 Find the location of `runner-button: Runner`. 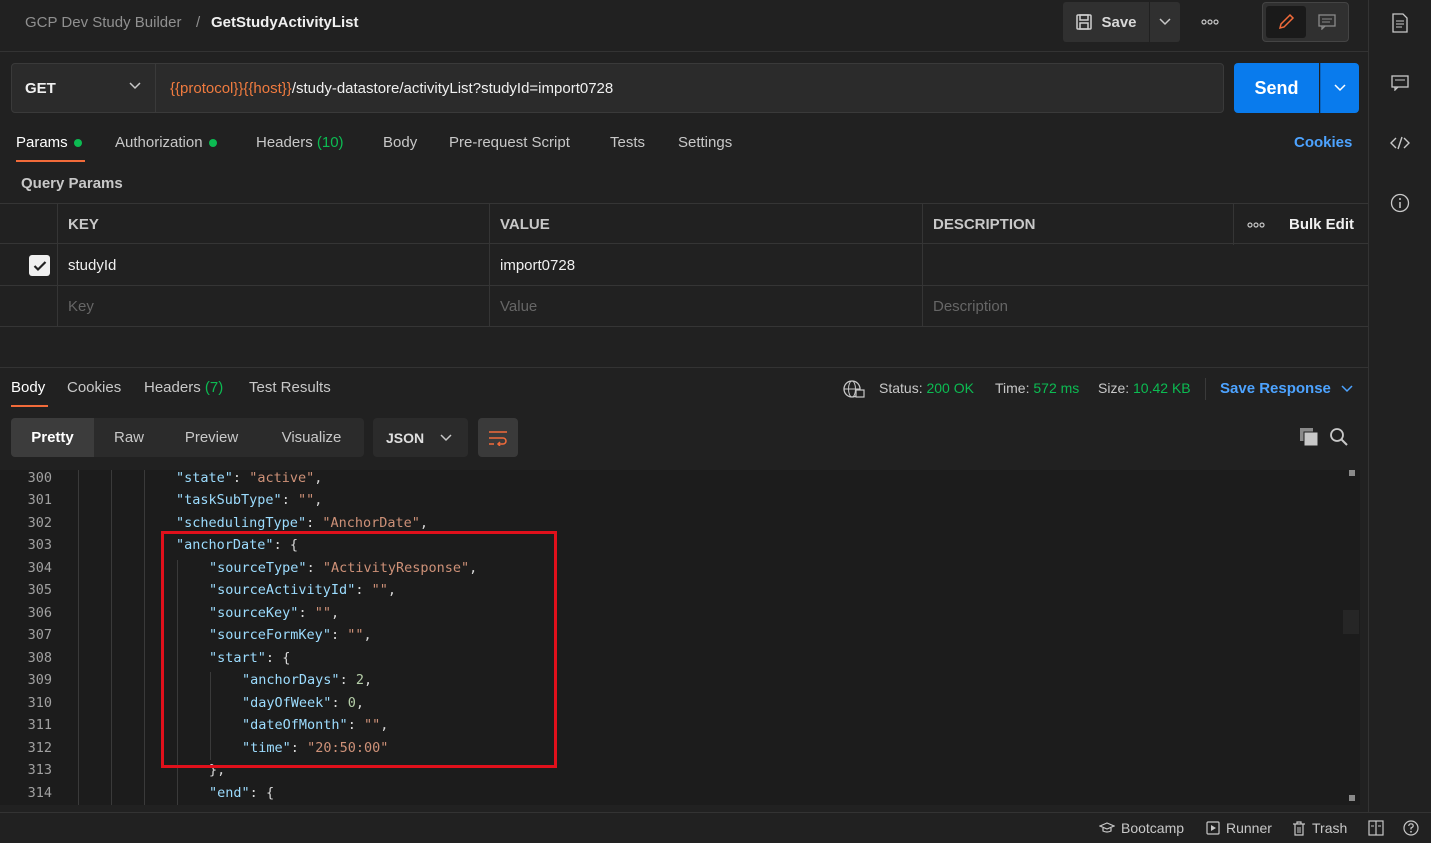

runner-button: Runner is located at coordinates (1239, 828).